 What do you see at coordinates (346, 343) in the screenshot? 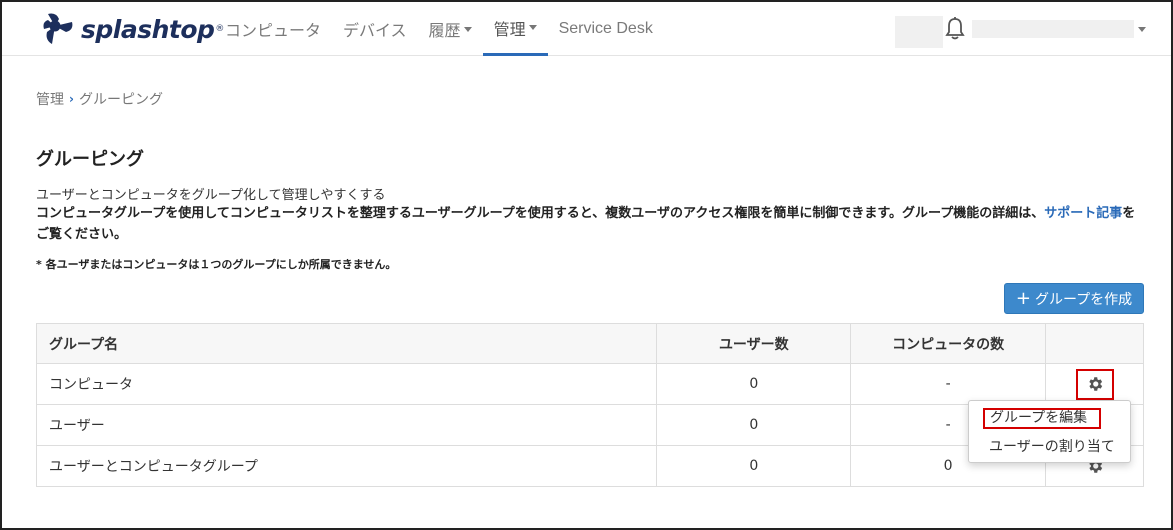
I see `column-header-group-name: グループ名` at bounding box center [346, 343].